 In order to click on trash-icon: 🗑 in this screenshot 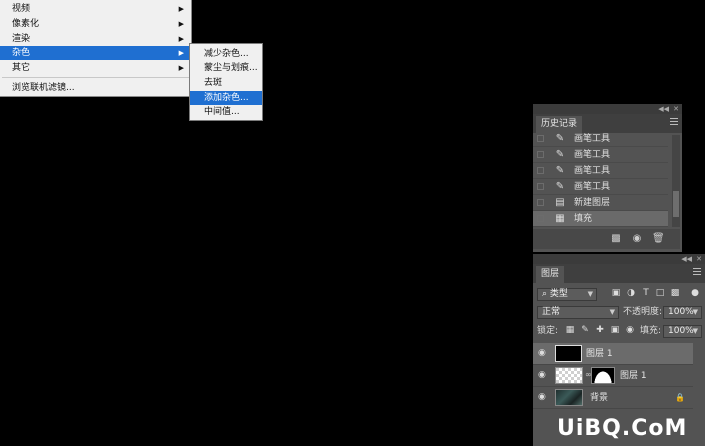, I will do `click(658, 238)`.